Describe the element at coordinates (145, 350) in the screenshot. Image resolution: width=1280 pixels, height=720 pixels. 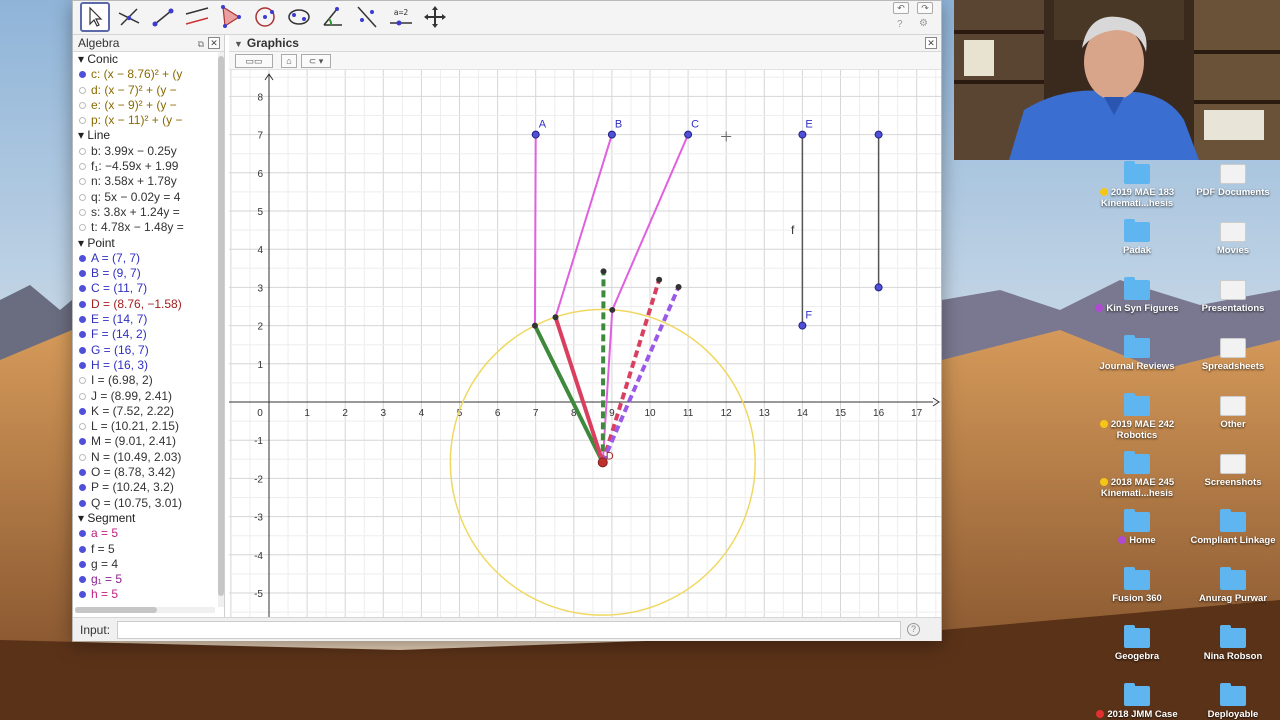
I see `algebra-item: G = (16, 7)` at that location.